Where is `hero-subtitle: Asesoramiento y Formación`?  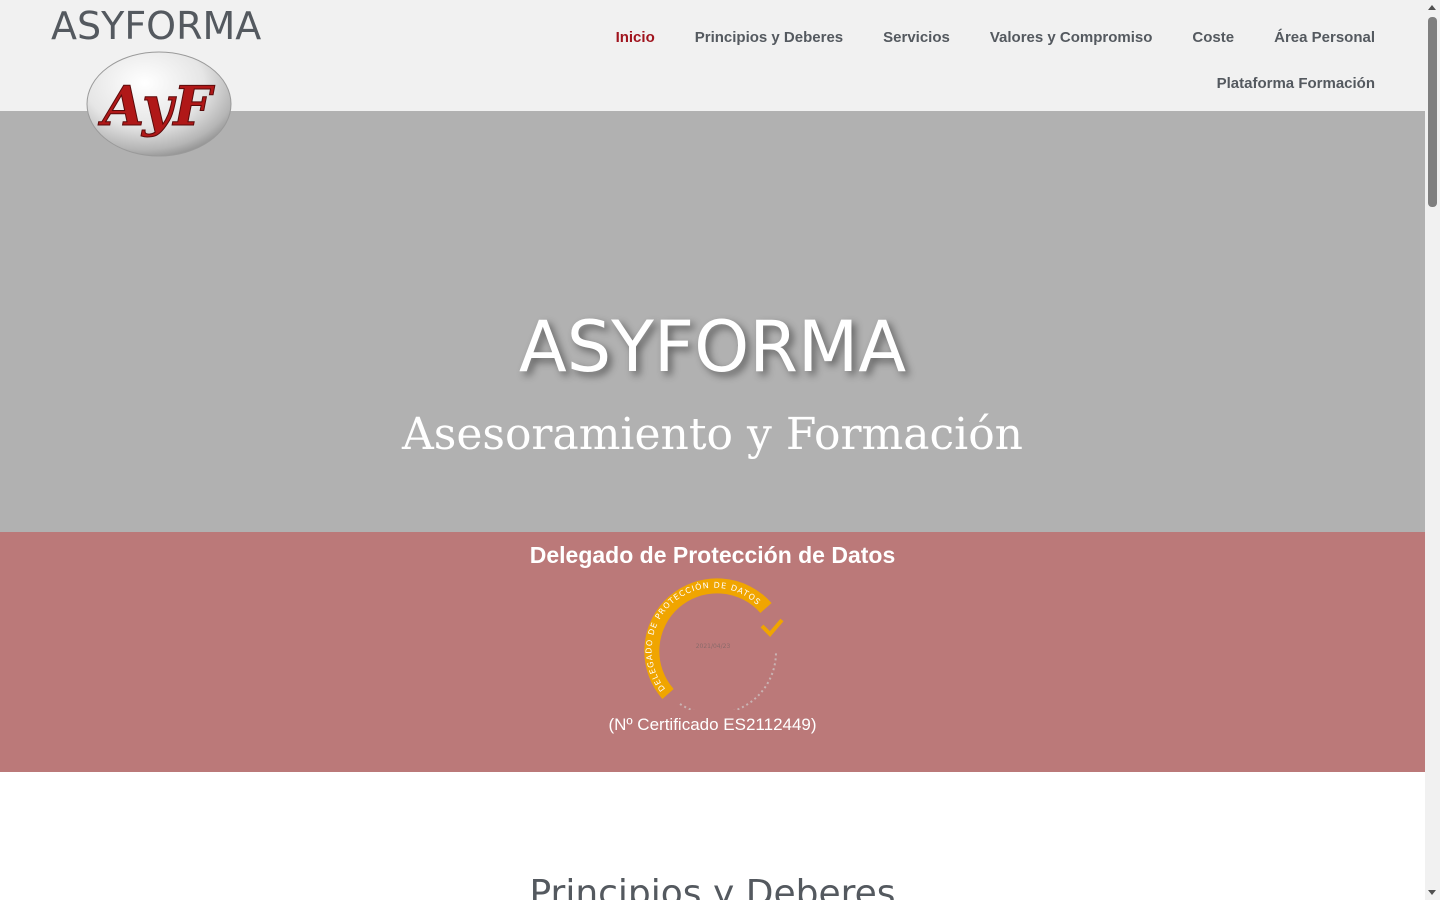
hero-subtitle: Asesoramiento y Formación is located at coordinates (712, 434).